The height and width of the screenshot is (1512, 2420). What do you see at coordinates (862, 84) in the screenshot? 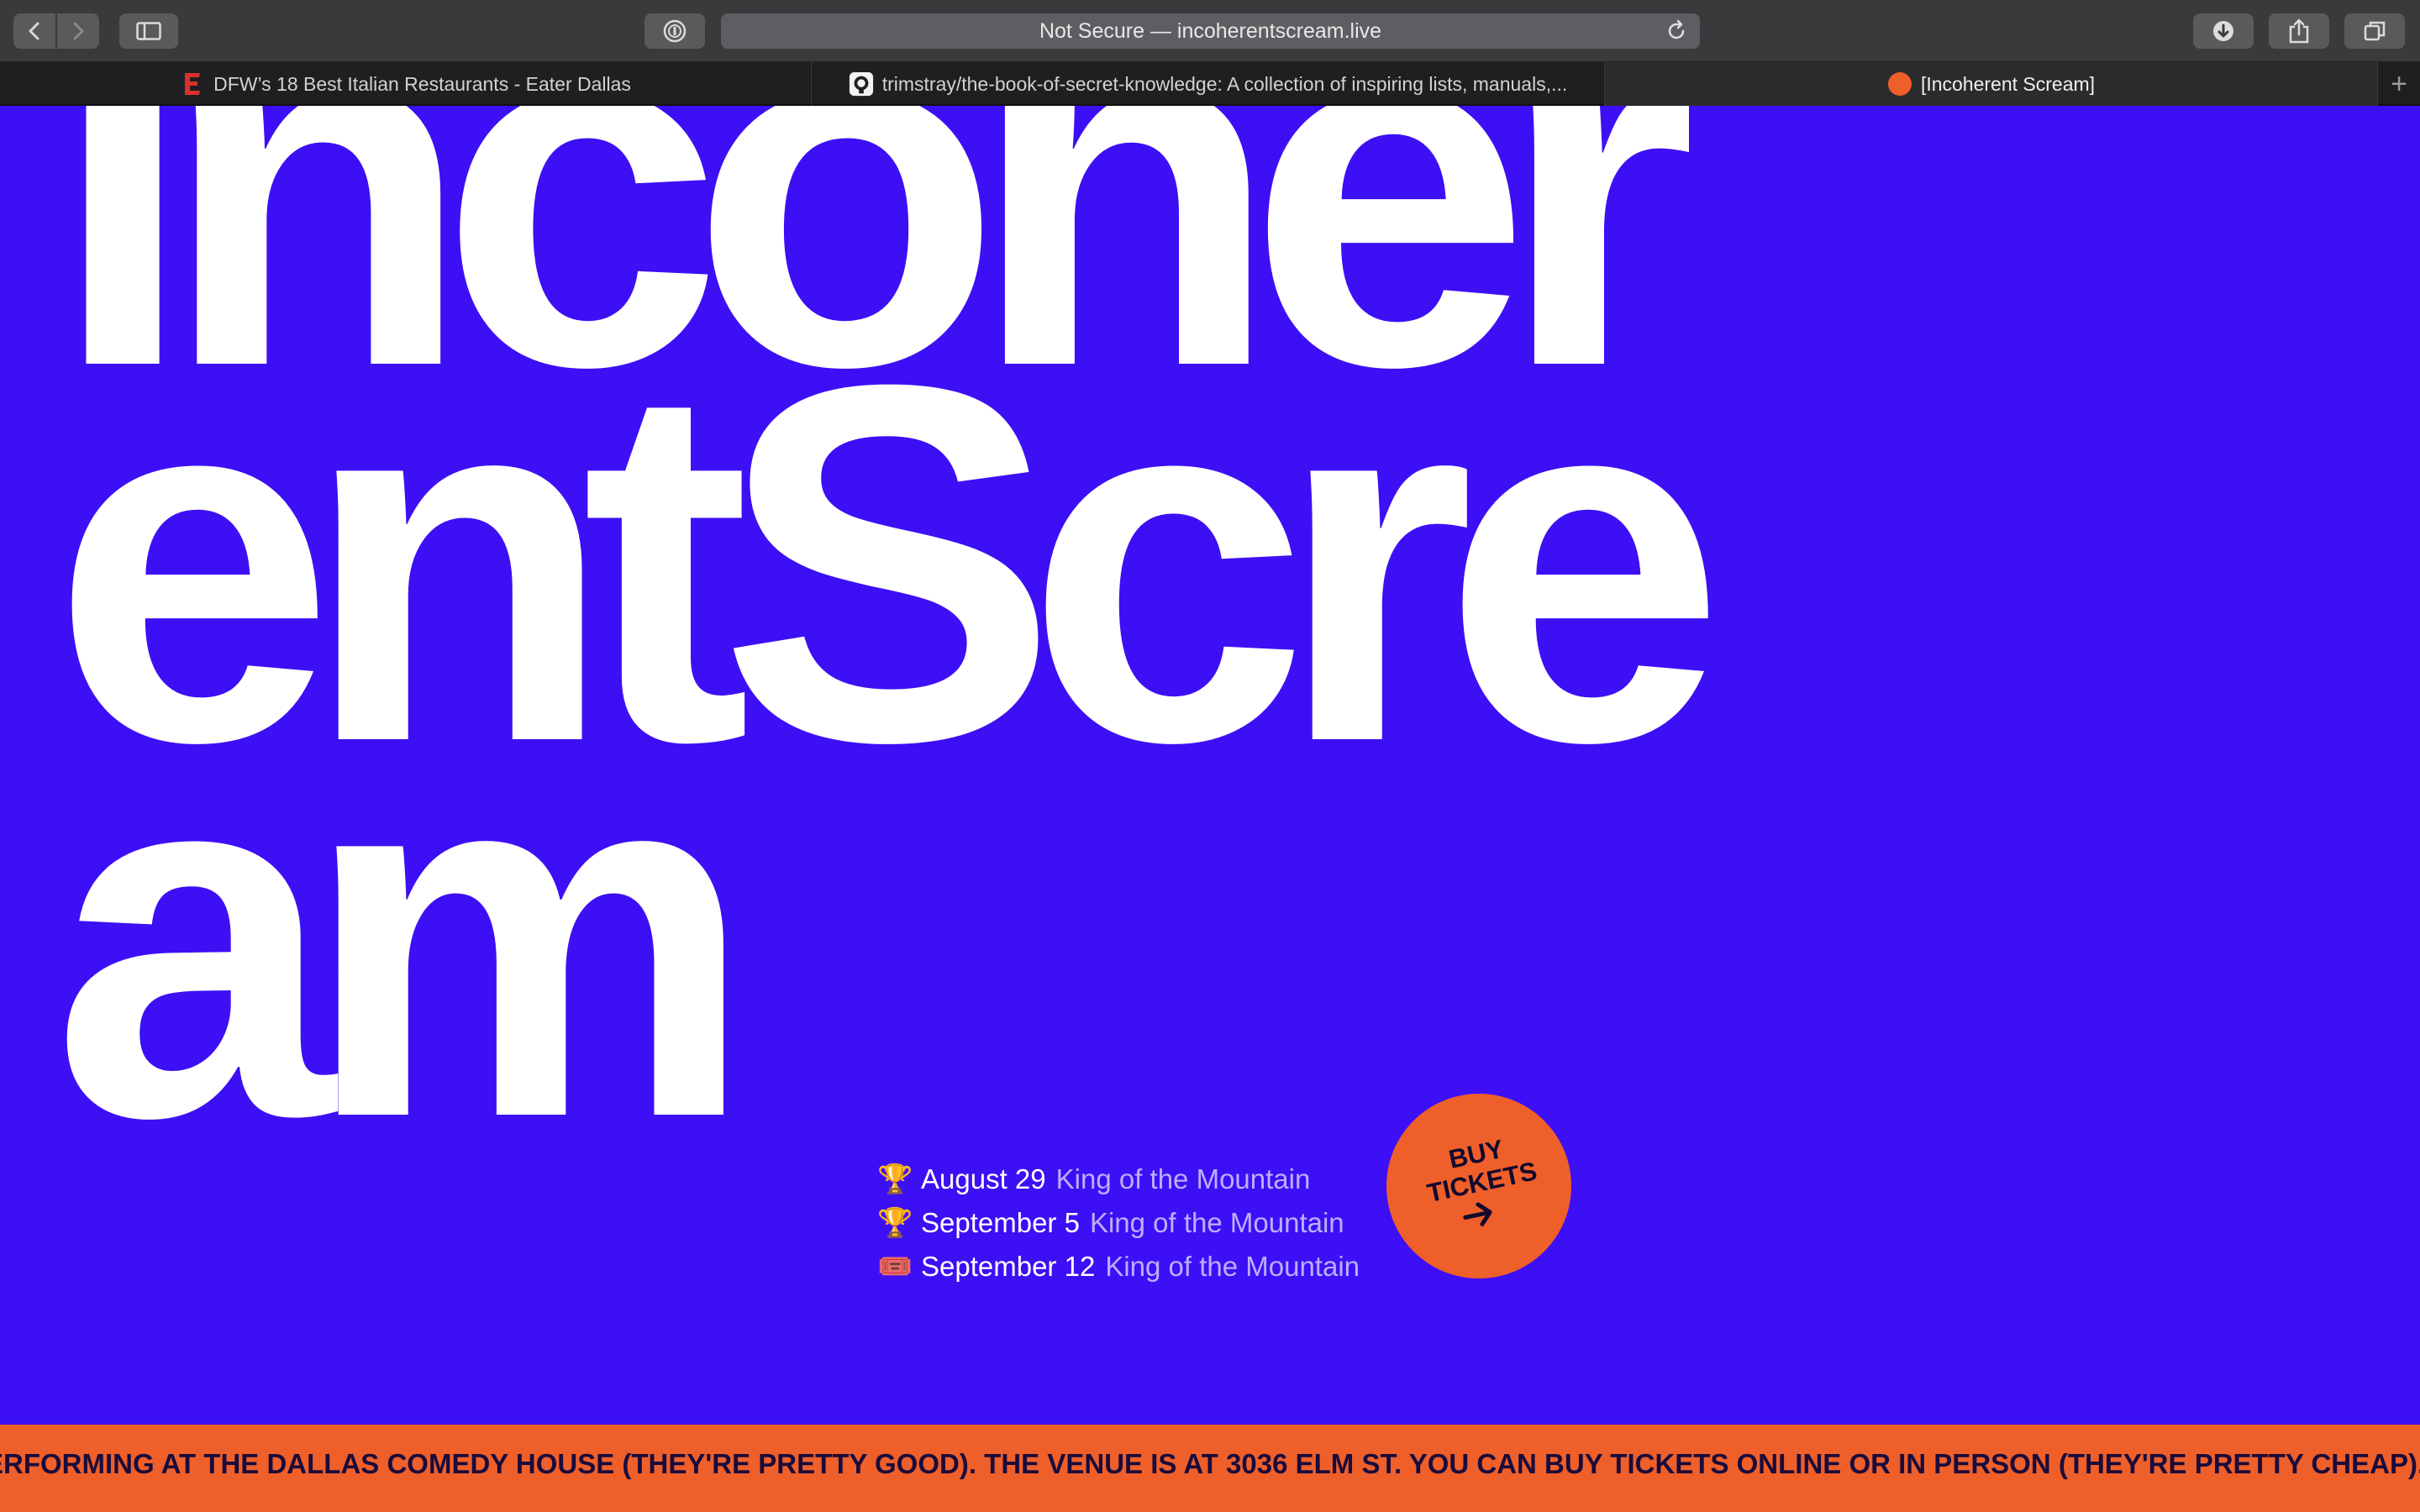
I see `github-icon` at bounding box center [862, 84].